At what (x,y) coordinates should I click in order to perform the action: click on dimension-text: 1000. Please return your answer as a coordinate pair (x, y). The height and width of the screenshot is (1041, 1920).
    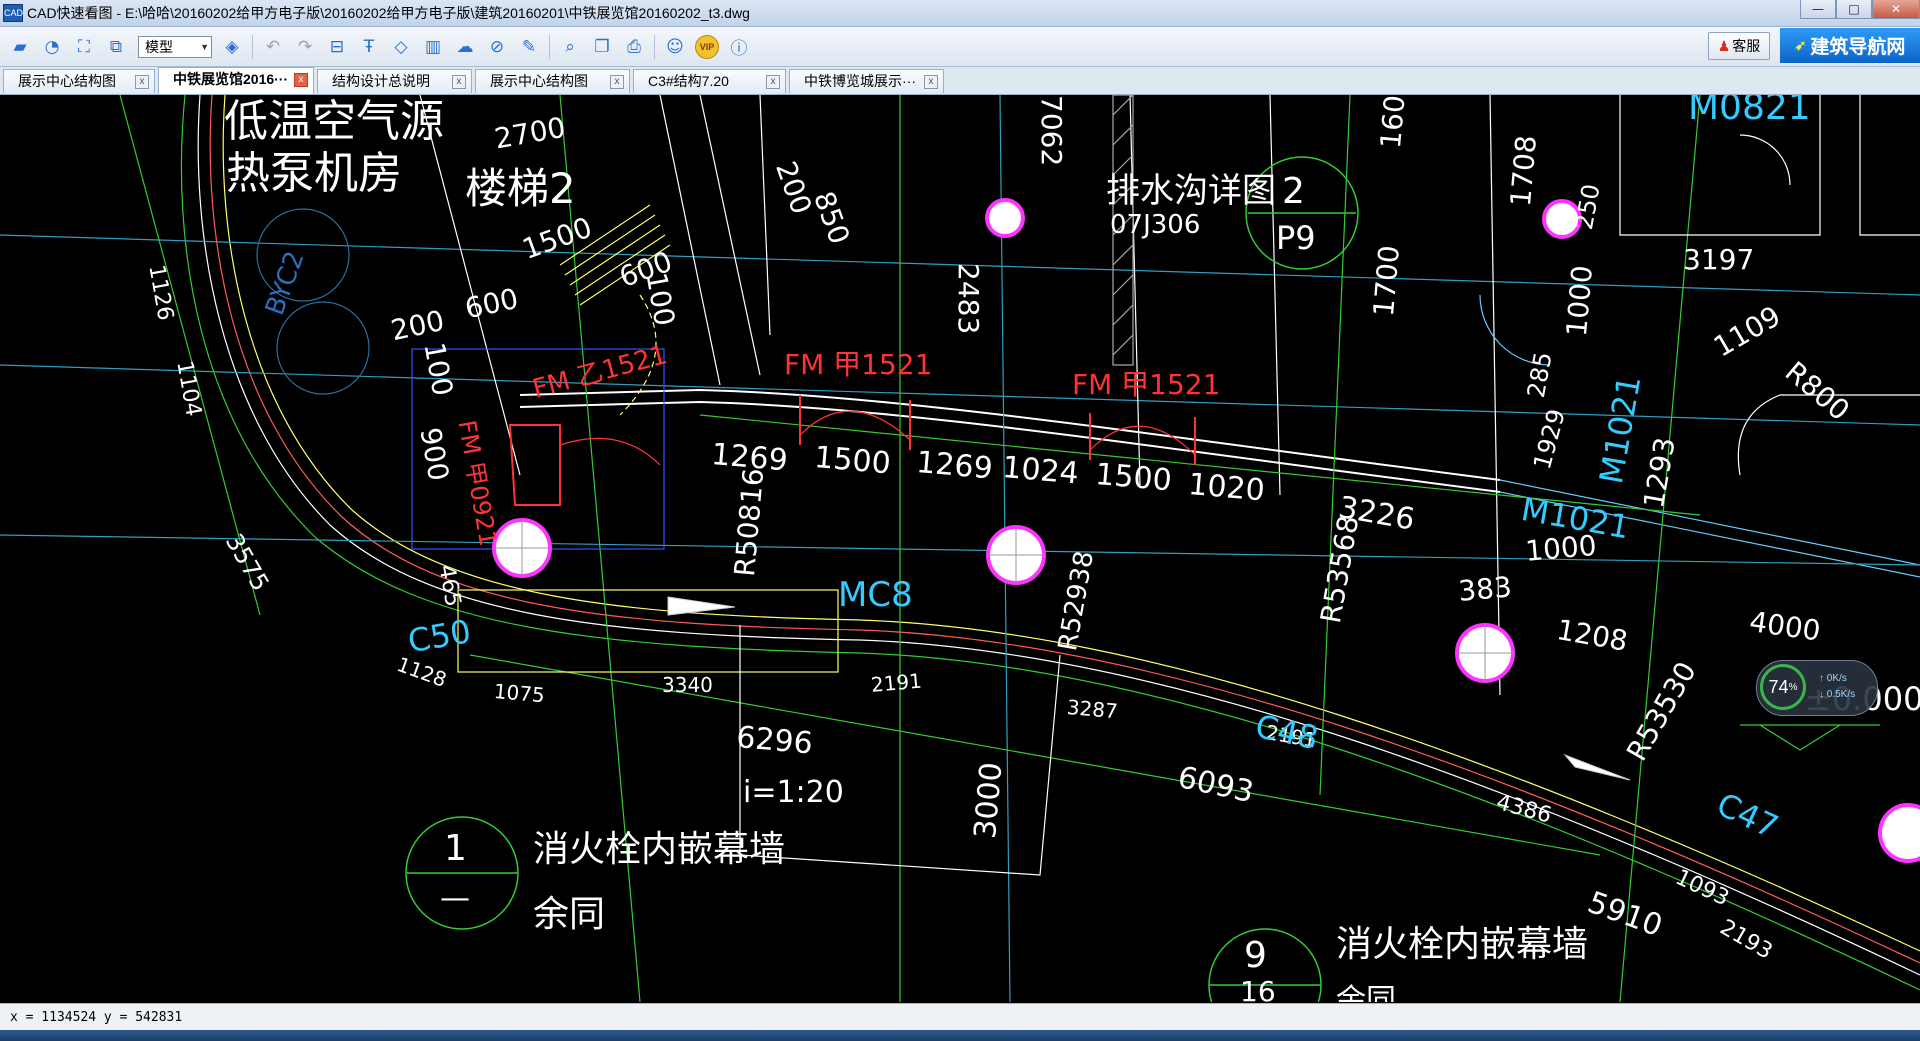
    Looking at the image, I should click on (1580, 301).